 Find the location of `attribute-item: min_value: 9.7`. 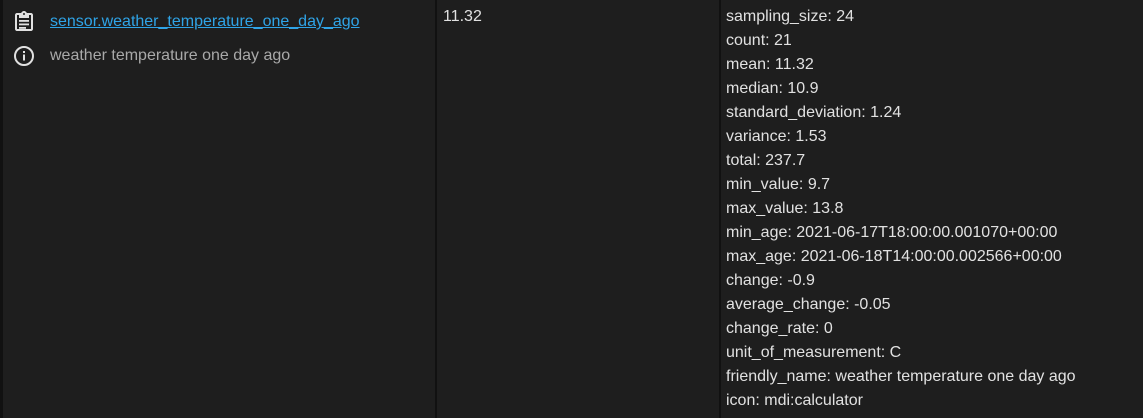

attribute-item: min_value: 9.7 is located at coordinates (778, 184).